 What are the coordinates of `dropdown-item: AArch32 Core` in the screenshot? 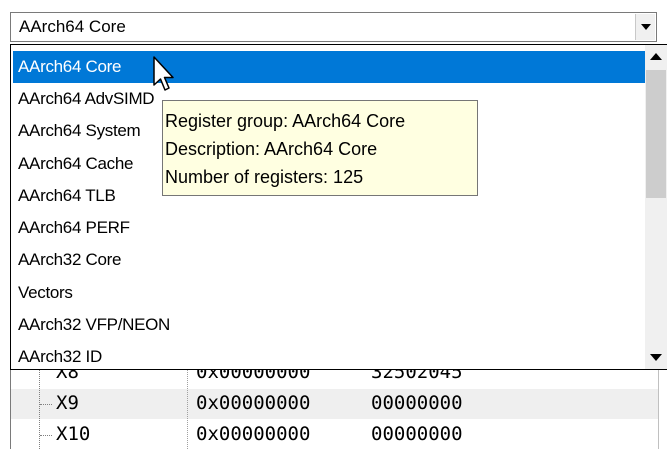 It's located at (329, 260).